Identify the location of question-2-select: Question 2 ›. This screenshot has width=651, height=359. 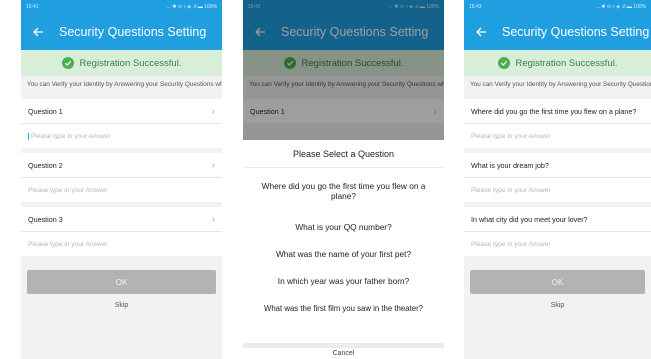
(121, 165).